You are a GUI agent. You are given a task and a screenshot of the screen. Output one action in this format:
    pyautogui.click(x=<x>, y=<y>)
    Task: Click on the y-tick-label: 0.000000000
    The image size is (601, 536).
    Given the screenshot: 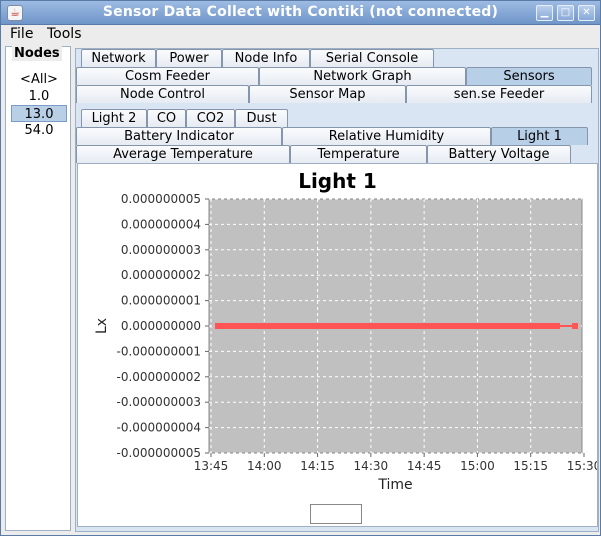 What is the action you would take?
    pyautogui.click(x=161, y=326)
    